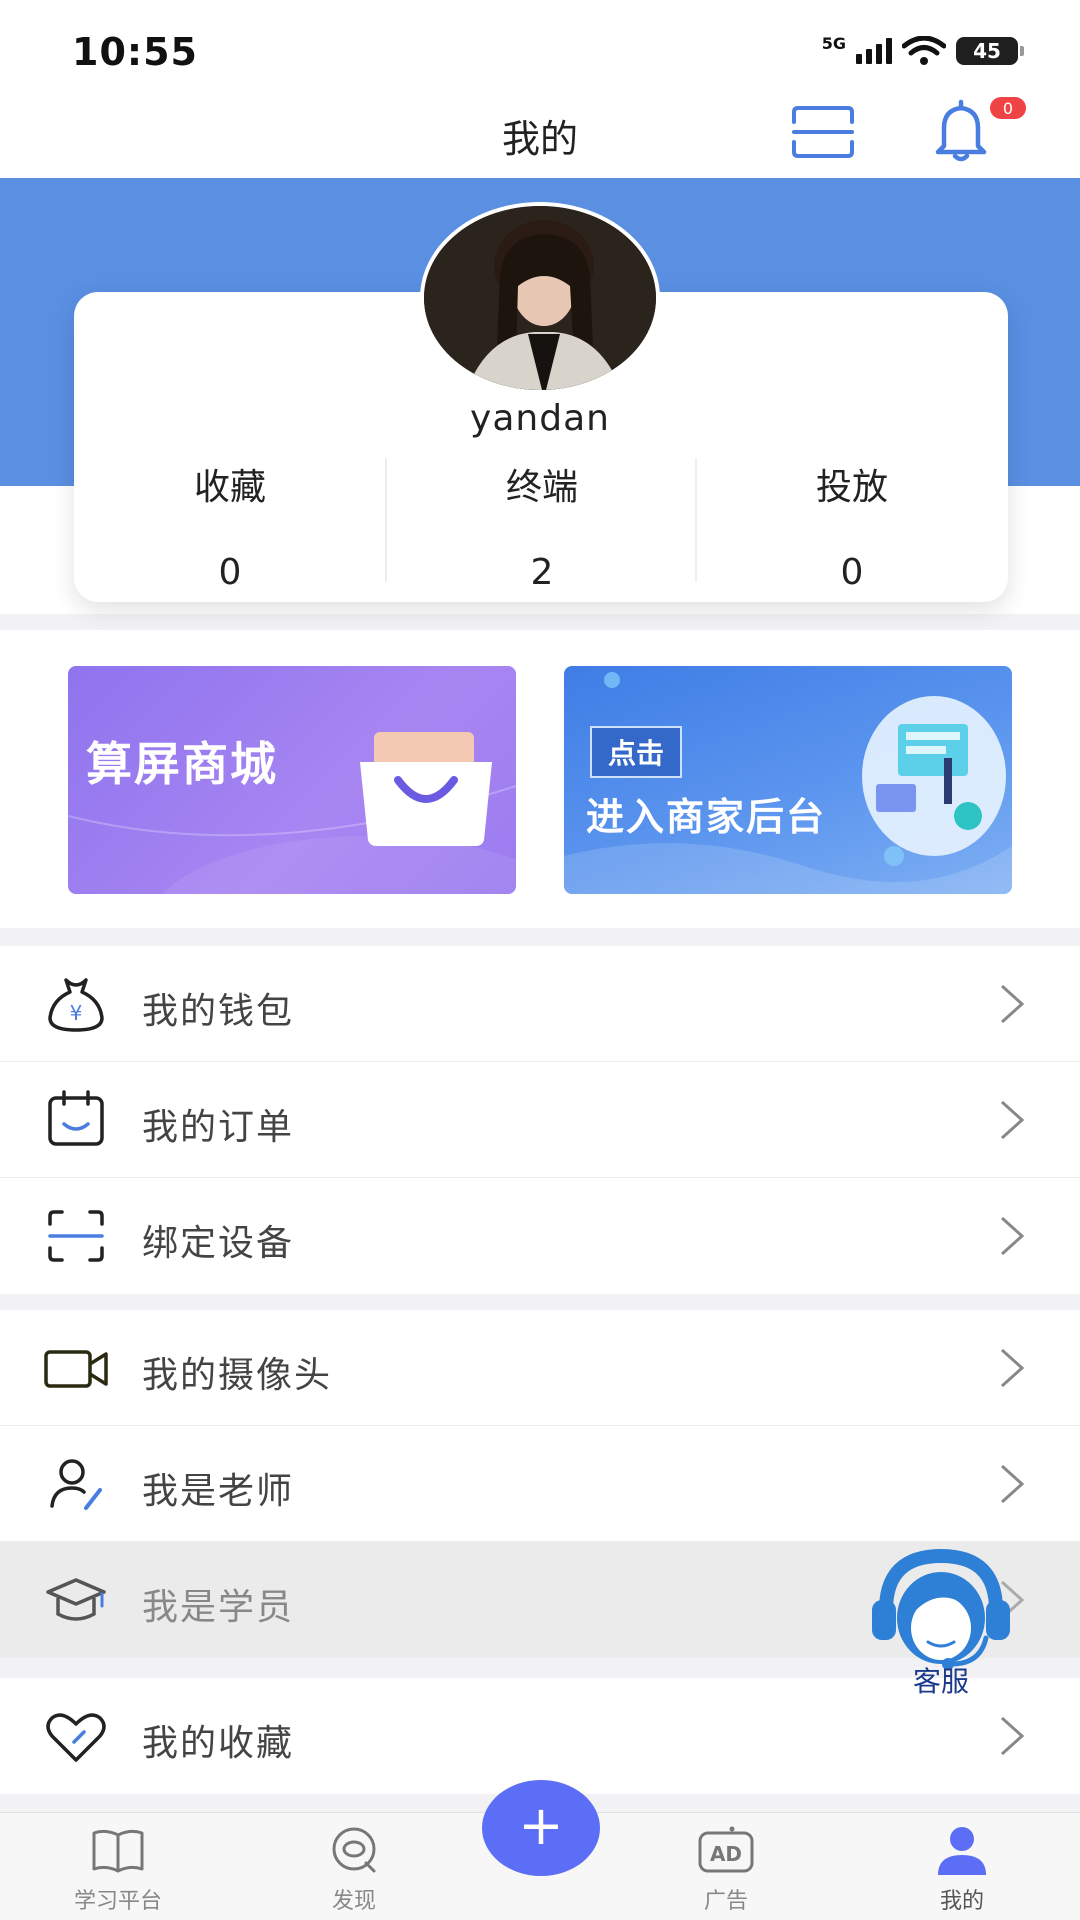 The width and height of the screenshot is (1080, 1920). I want to click on network-type: 5G, so click(833, 43).